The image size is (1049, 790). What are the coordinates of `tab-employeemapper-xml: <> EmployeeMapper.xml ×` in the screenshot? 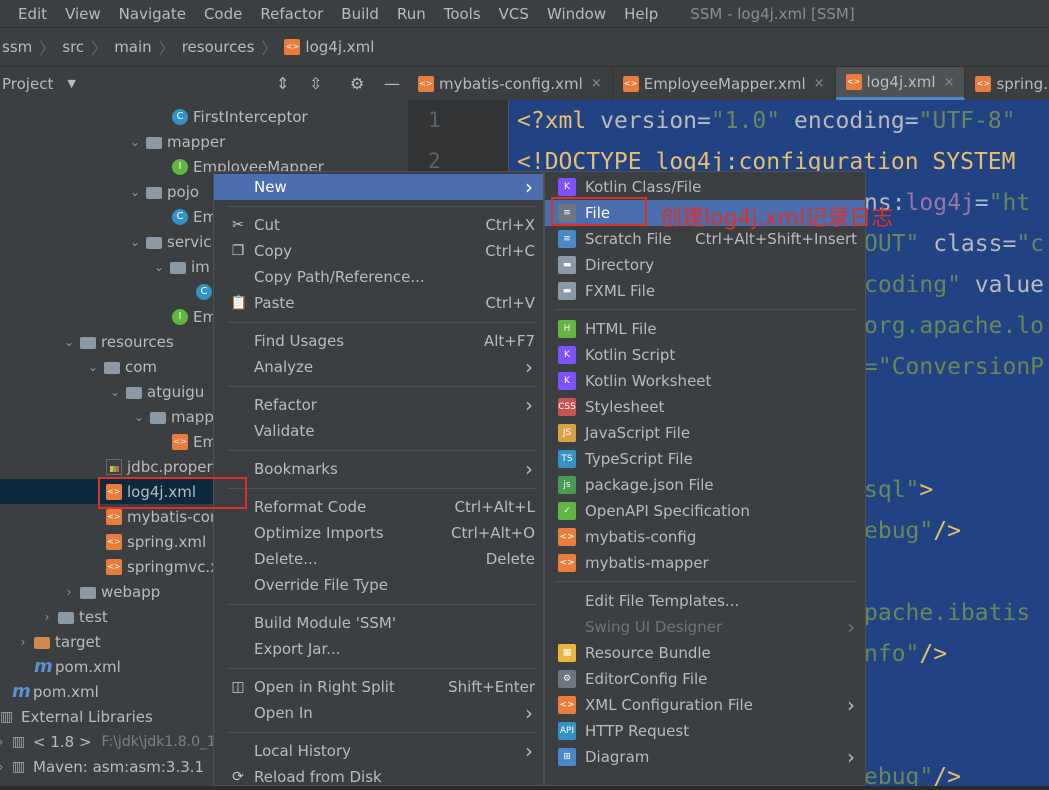 It's located at (724, 83).